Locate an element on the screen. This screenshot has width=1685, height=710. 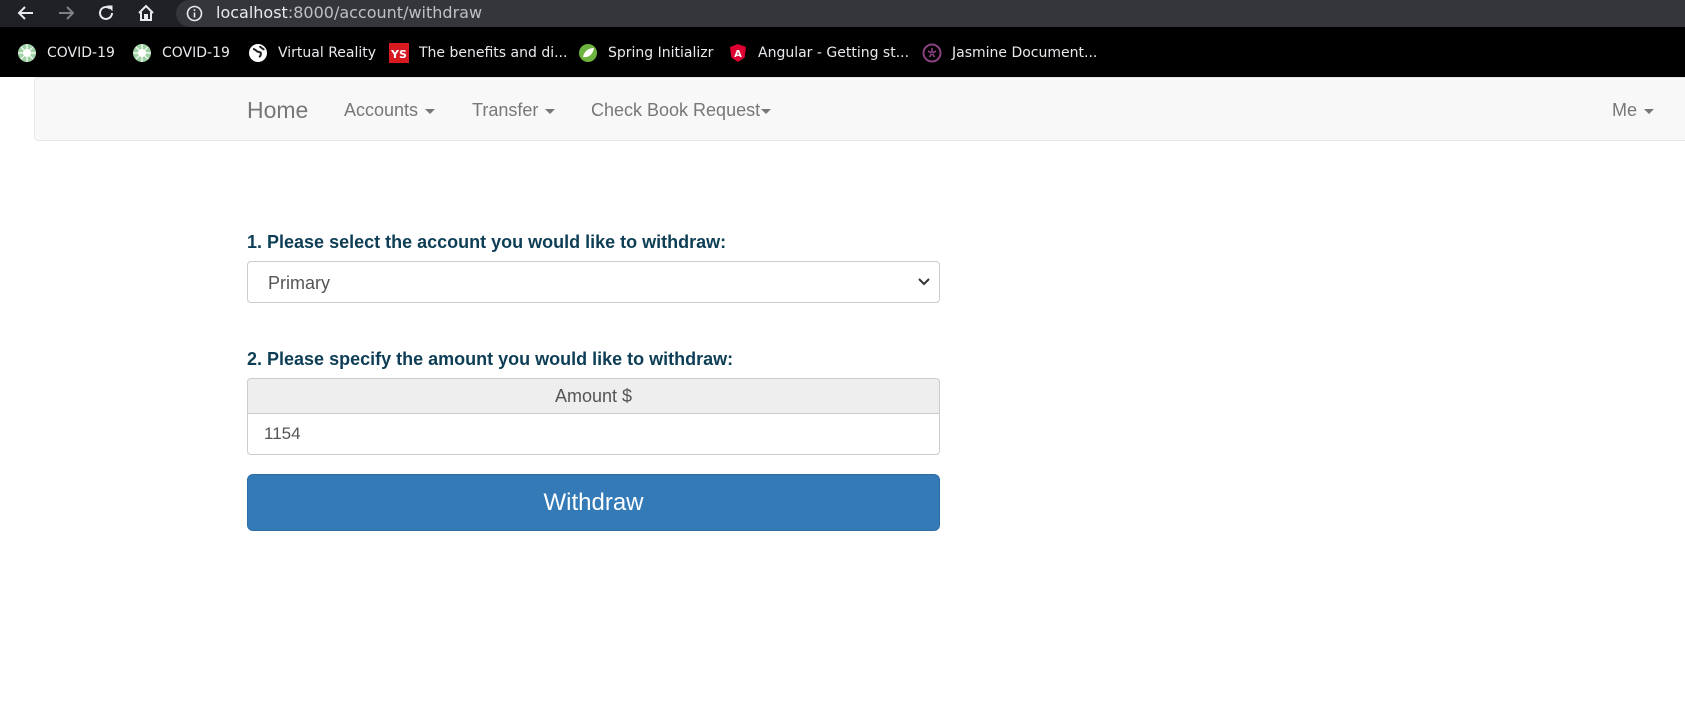
bookmark-virtual-reality: Virtual Reality is located at coordinates (312, 53).